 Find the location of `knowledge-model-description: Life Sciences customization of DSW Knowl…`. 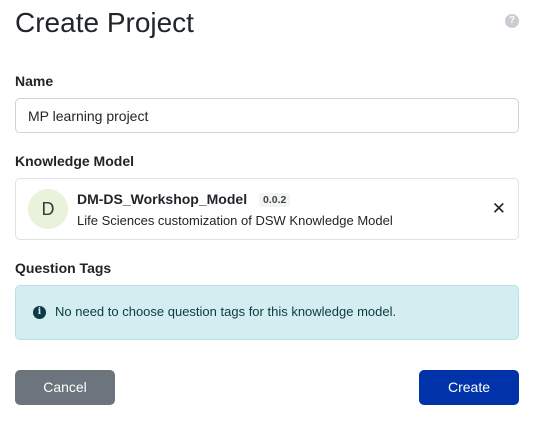

knowledge-model-description: Life Sciences customization of DSW Knowl… is located at coordinates (235, 220).